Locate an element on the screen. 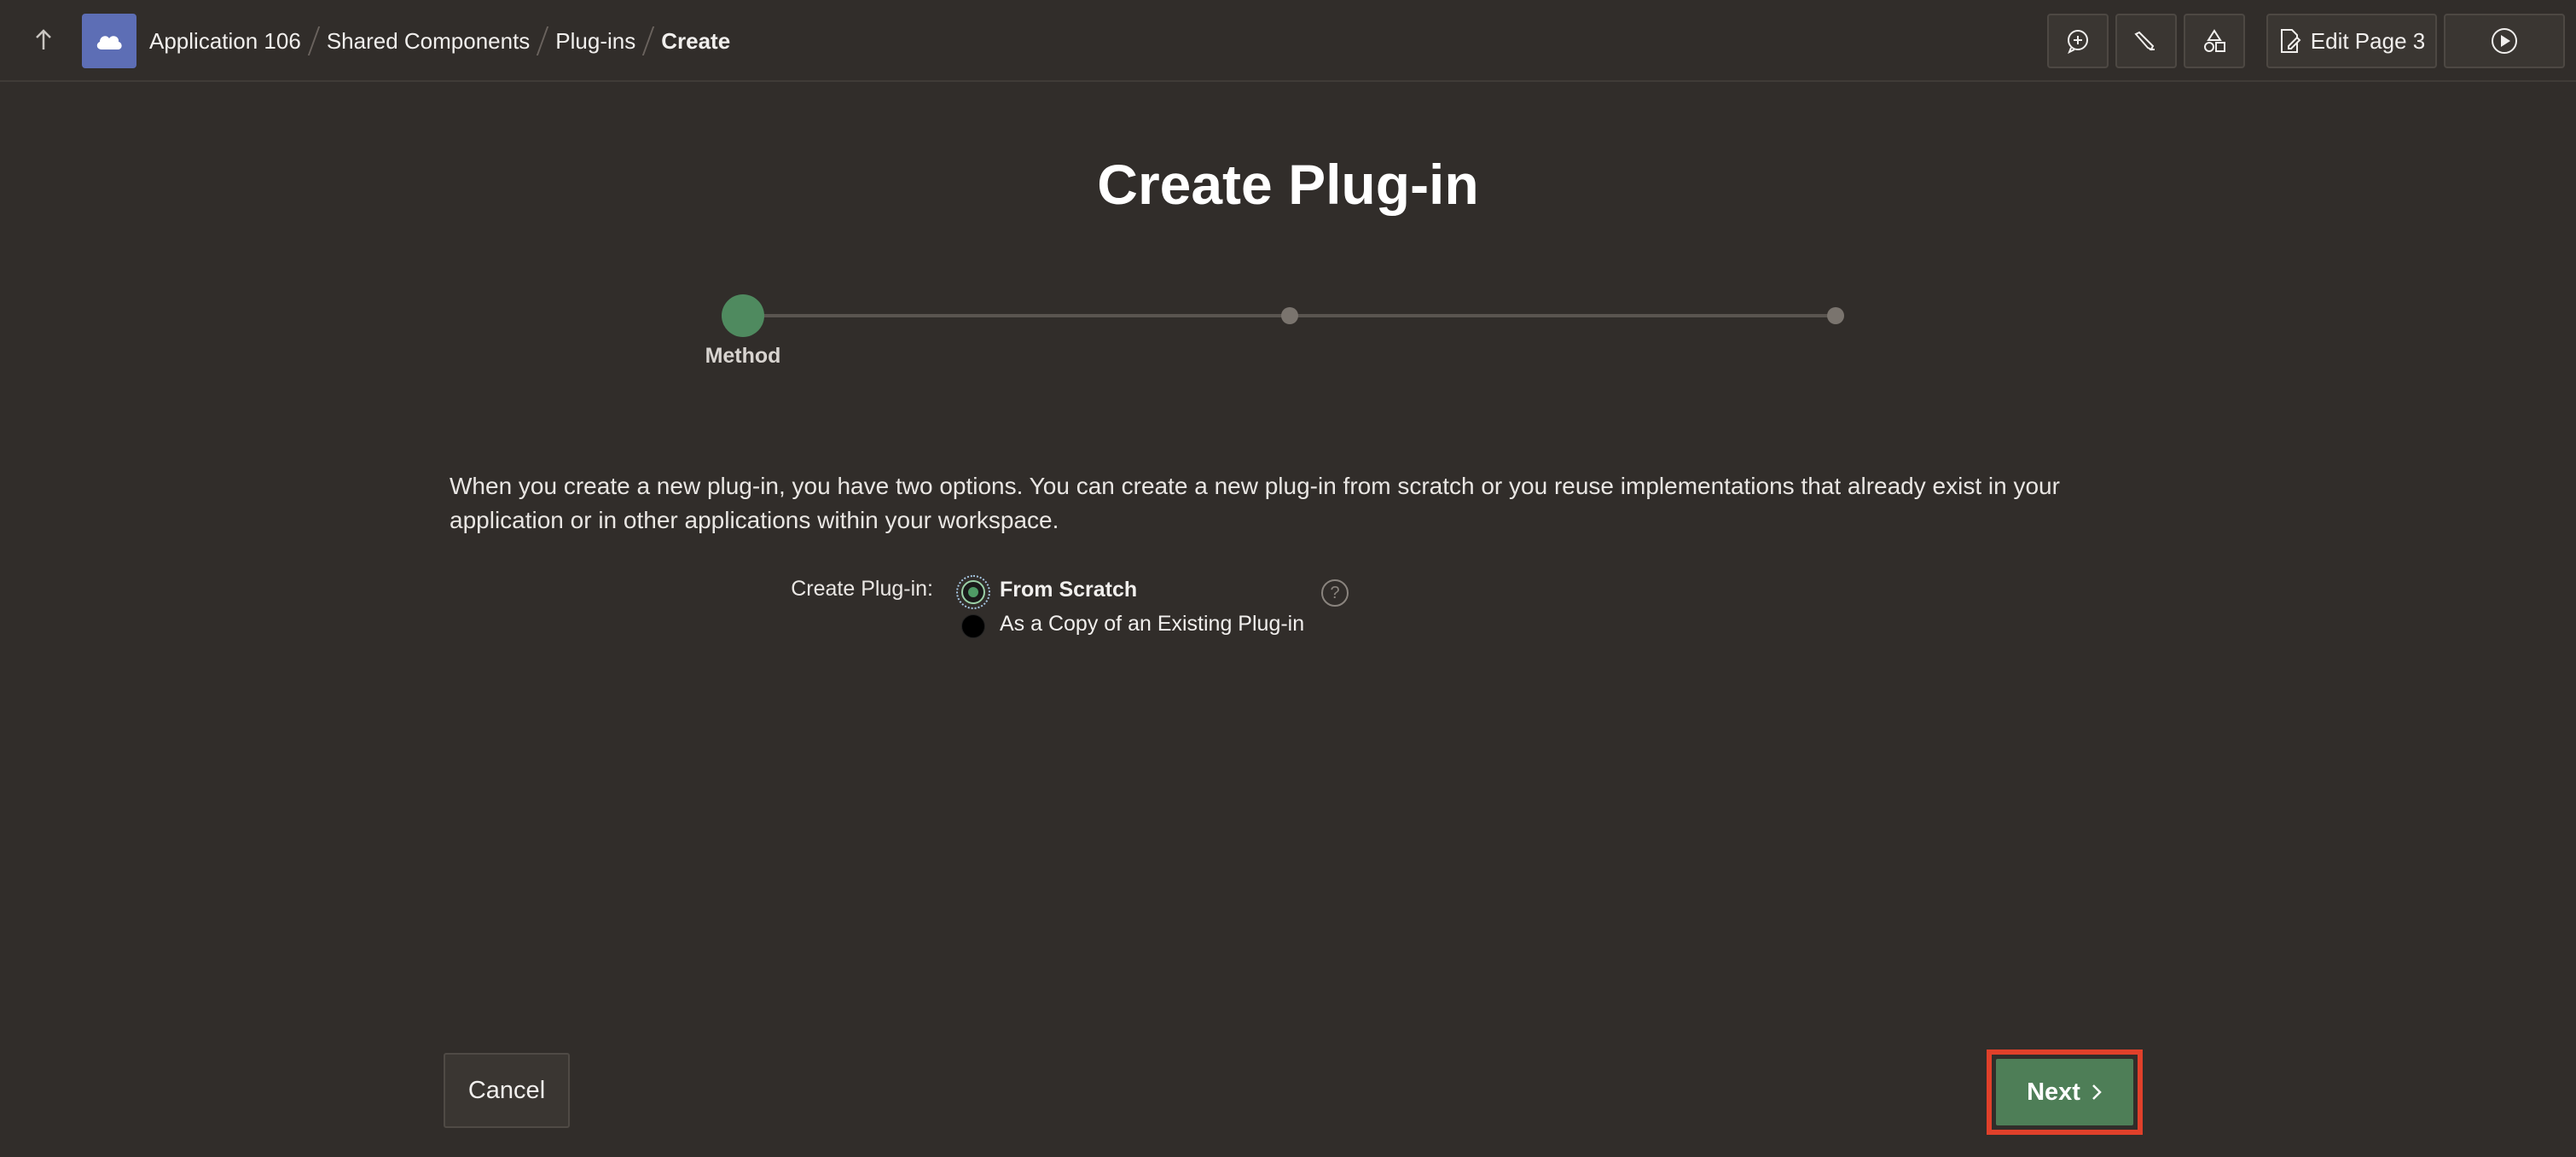  shapes-button is located at coordinates (2214, 41).